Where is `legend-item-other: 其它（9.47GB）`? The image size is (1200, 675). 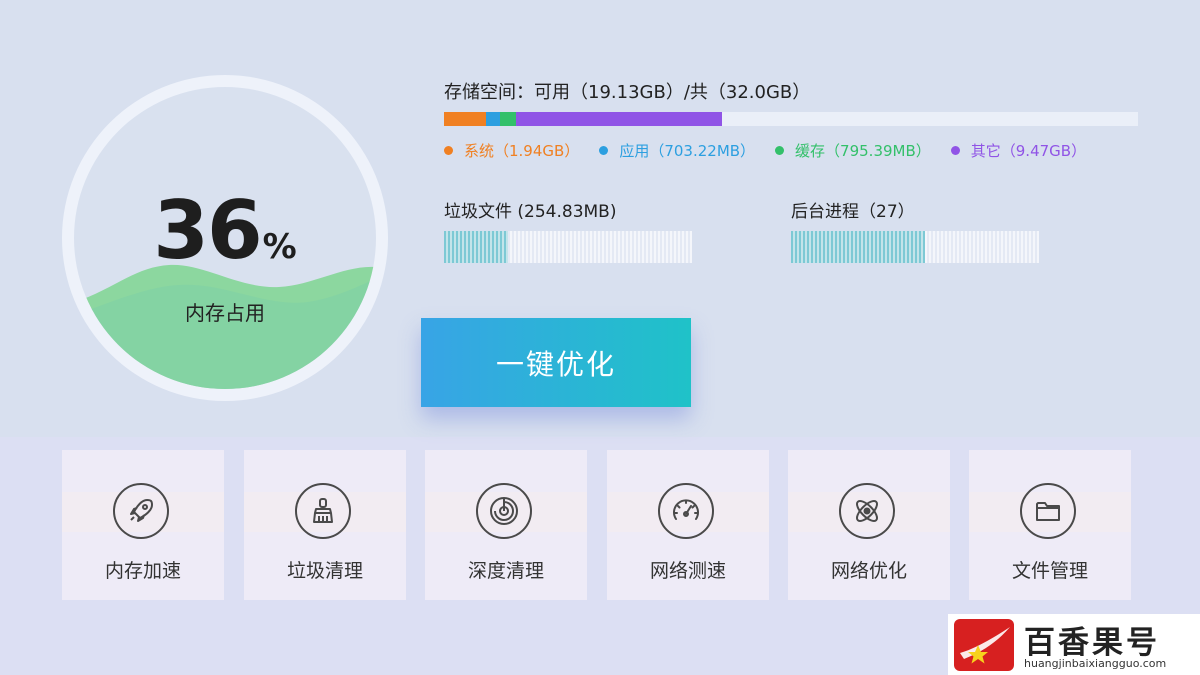 legend-item-other: 其它（9.47GB） is located at coordinates (1018, 150).